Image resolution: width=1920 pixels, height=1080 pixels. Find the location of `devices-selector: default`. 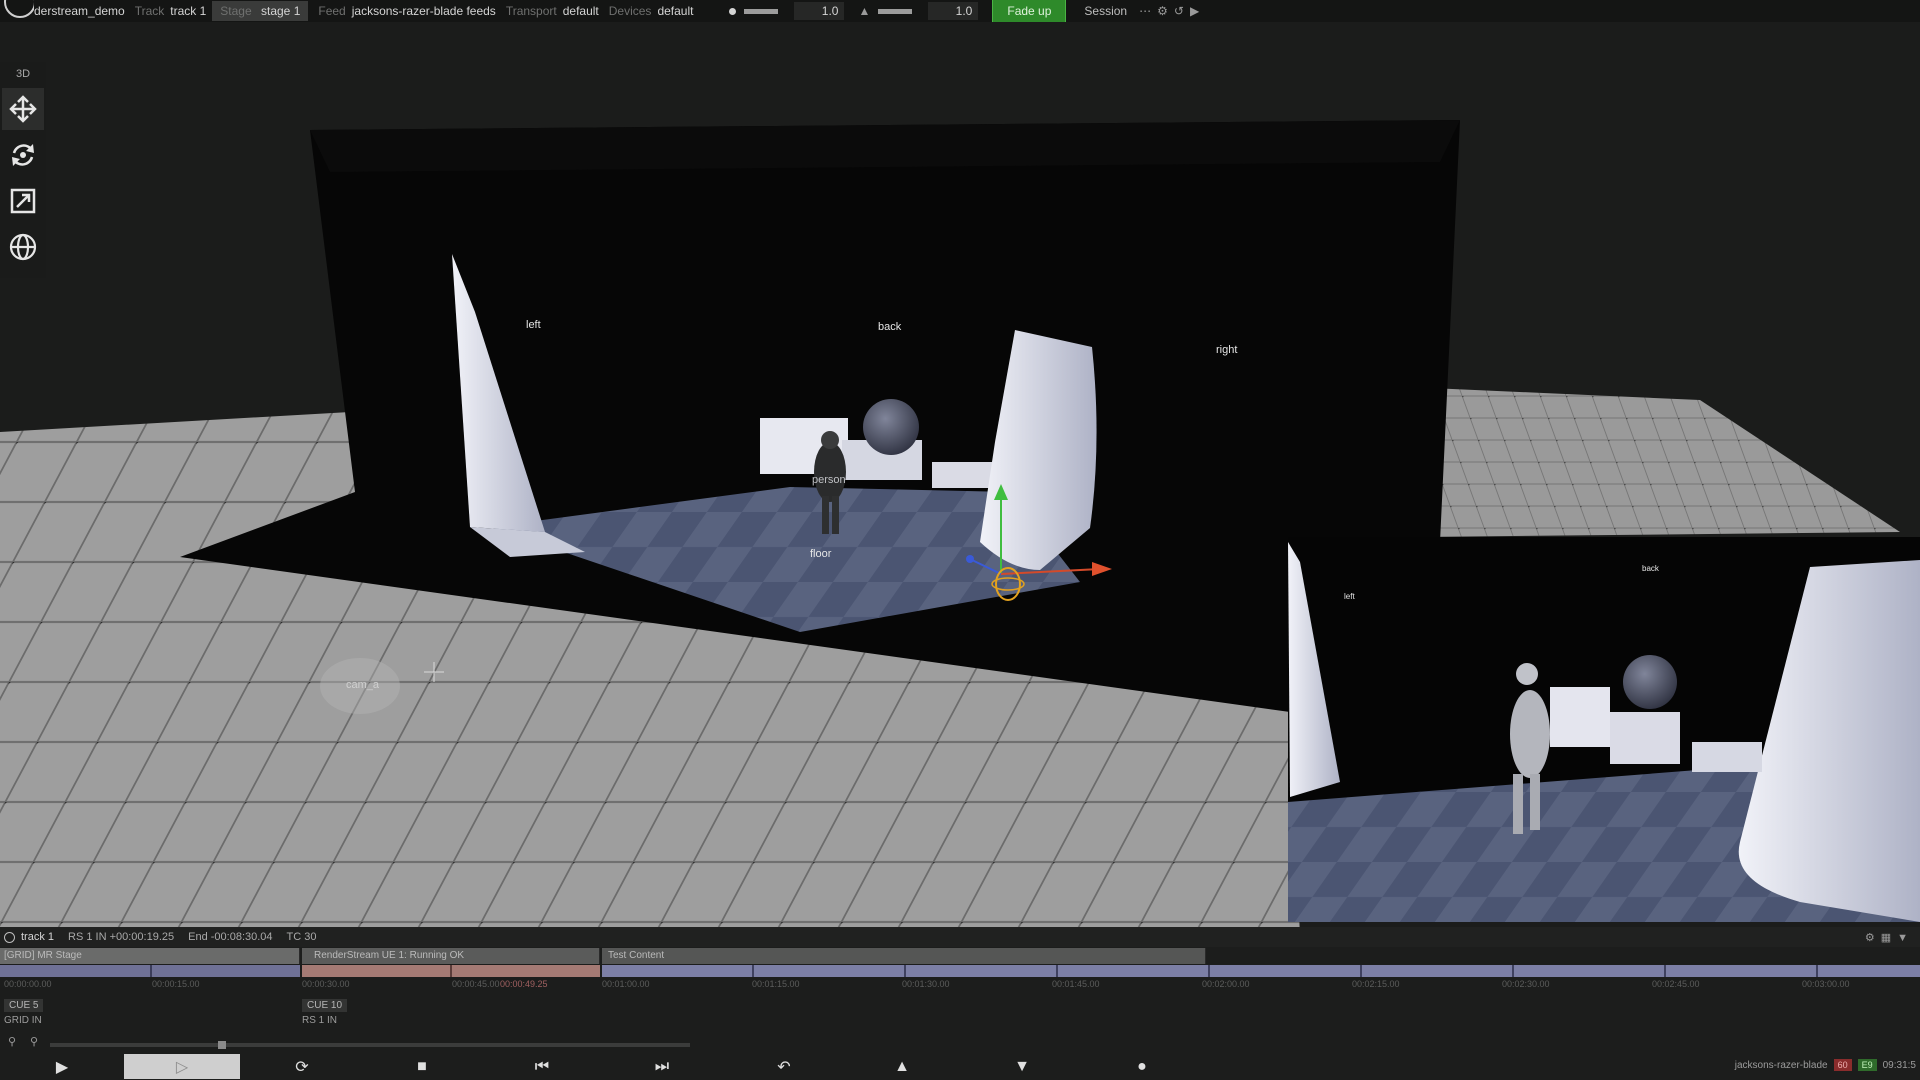

devices-selector: default is located at coordinates (675, 11).